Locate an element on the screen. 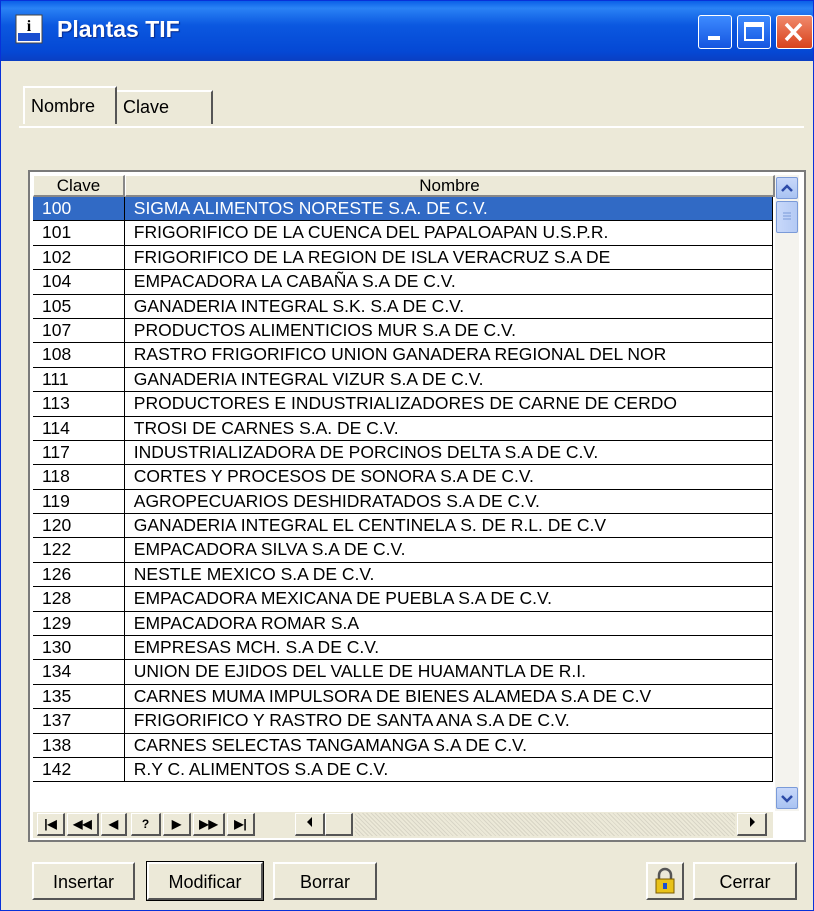  cell-clave: 138 is located at coordinates (79, 745).